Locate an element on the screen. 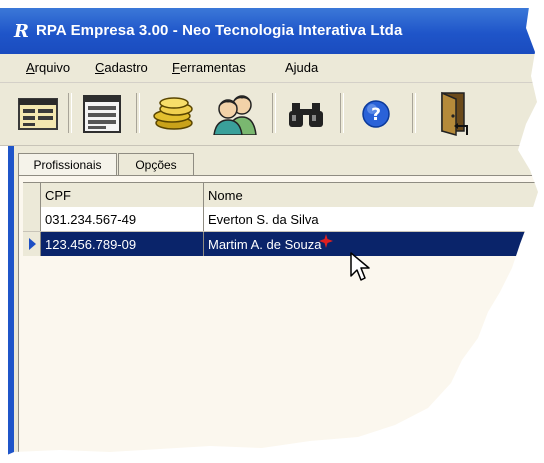  coins-stack-icon is located at coordinates (173, 113).